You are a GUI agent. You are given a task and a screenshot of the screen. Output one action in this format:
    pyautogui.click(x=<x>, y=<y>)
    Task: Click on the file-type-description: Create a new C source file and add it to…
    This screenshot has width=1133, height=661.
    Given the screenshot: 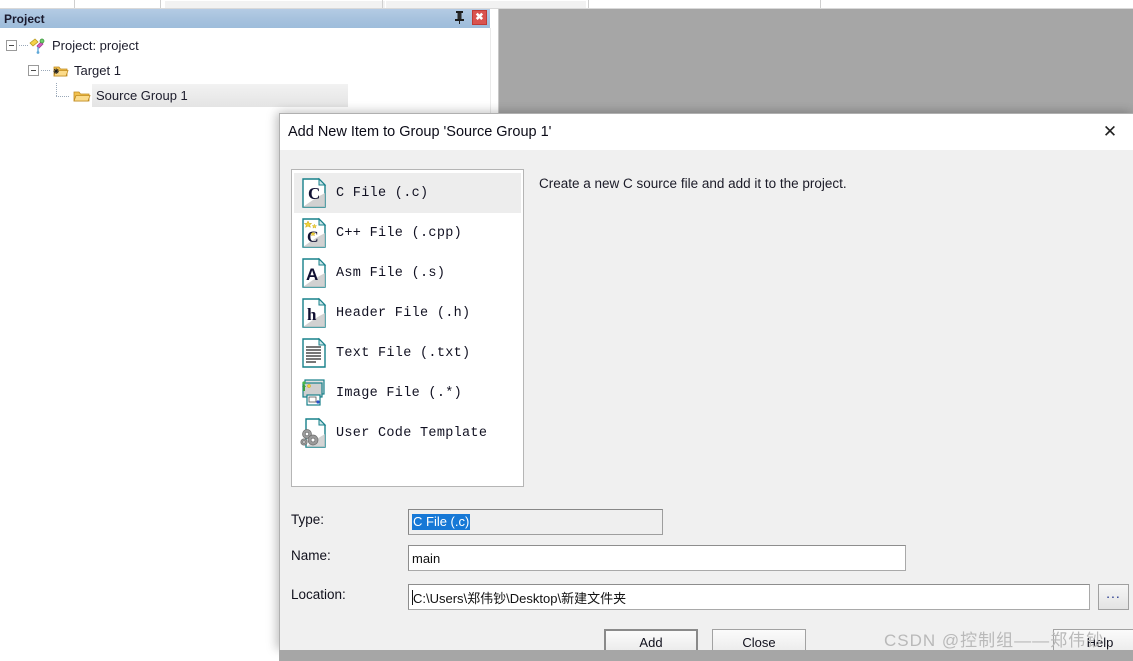 What is the action you would take?
    pyautogui.click(x=693, y=183)
    